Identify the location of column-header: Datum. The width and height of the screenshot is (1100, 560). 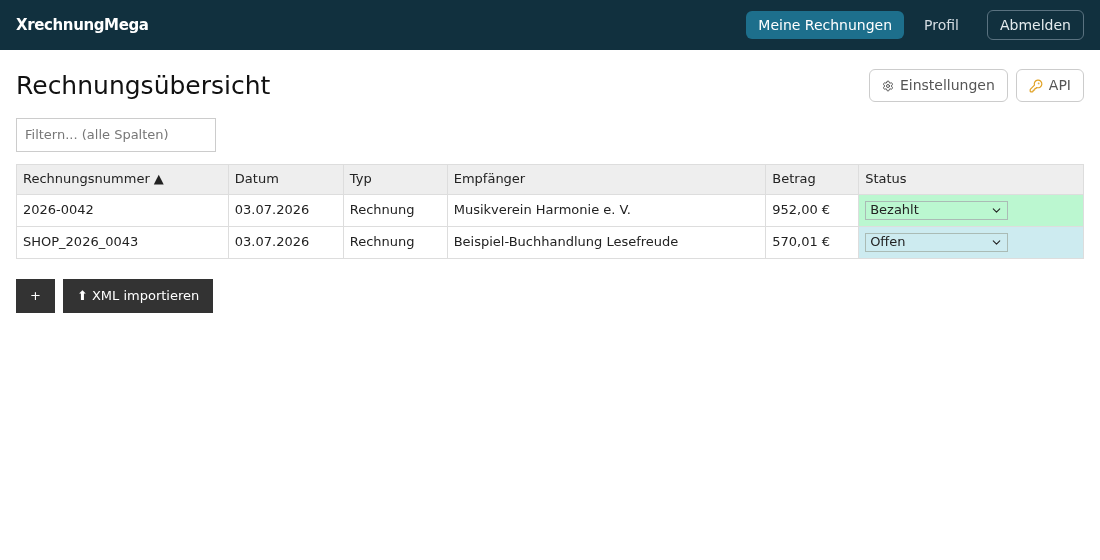
(286, 179).